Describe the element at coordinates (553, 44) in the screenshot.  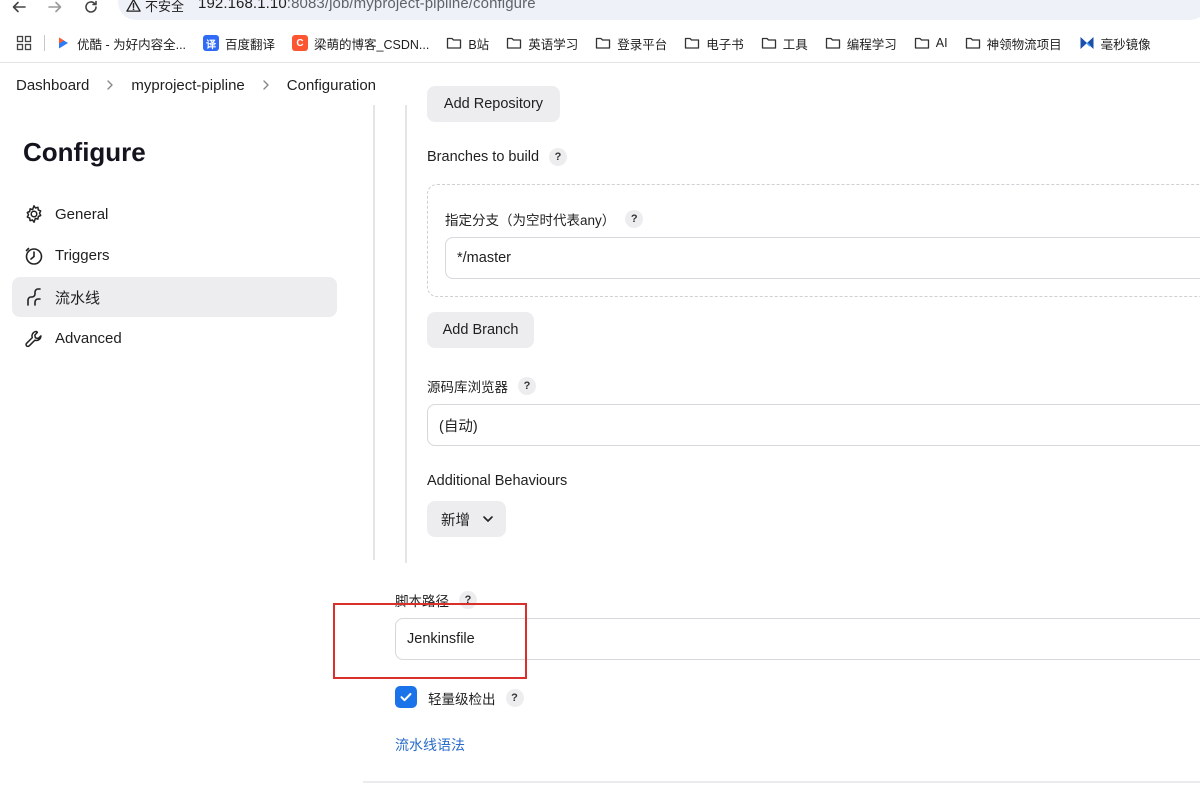
I see `bookmark-label: 英语学习` at that location.